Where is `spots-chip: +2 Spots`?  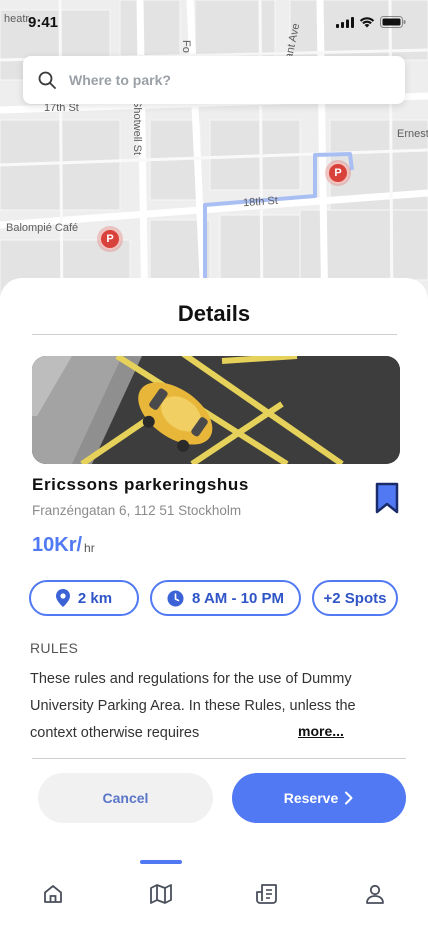 spots-chip: +2 Spots is located at coordinates (355, 598).